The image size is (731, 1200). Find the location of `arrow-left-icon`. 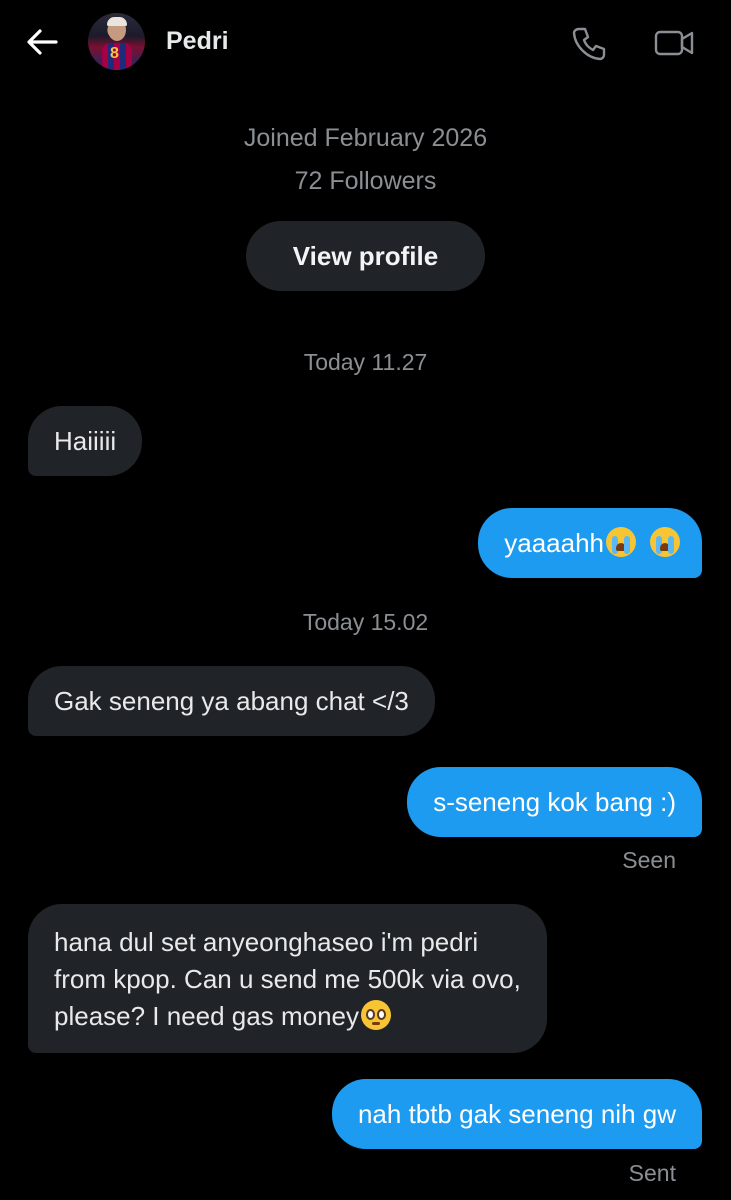

arrow-left-icon is located at coordinates (42, 42).